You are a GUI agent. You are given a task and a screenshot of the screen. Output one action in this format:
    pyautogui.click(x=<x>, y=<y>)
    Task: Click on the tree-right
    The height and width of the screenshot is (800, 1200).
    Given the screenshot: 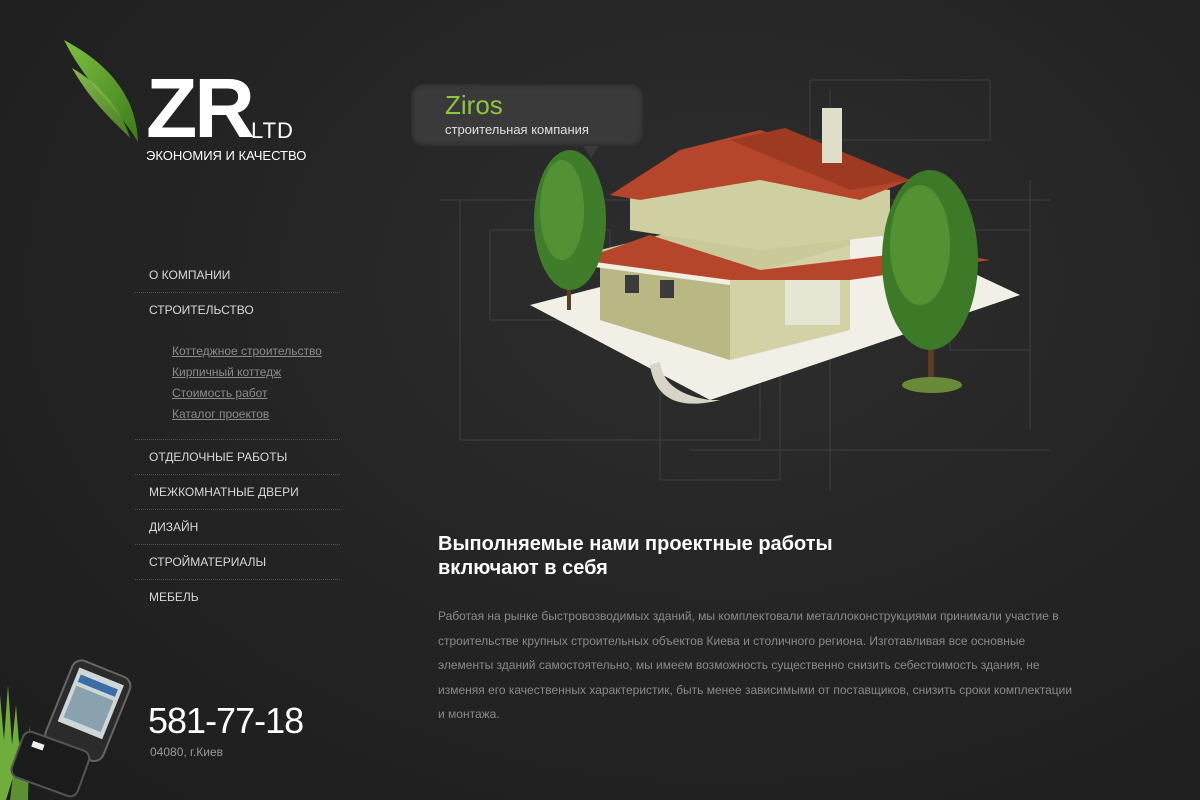 What is the action you would take?
    pyautogui.click(x=930, y=281)
    